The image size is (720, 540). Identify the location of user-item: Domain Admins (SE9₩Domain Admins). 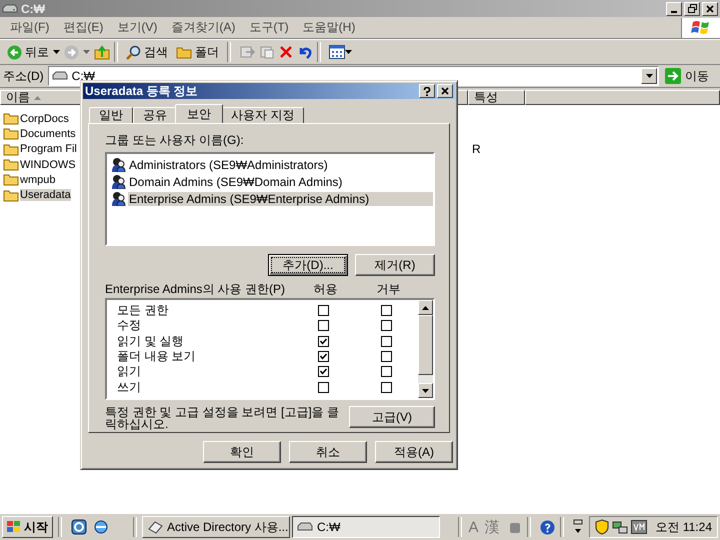
(280, 181).